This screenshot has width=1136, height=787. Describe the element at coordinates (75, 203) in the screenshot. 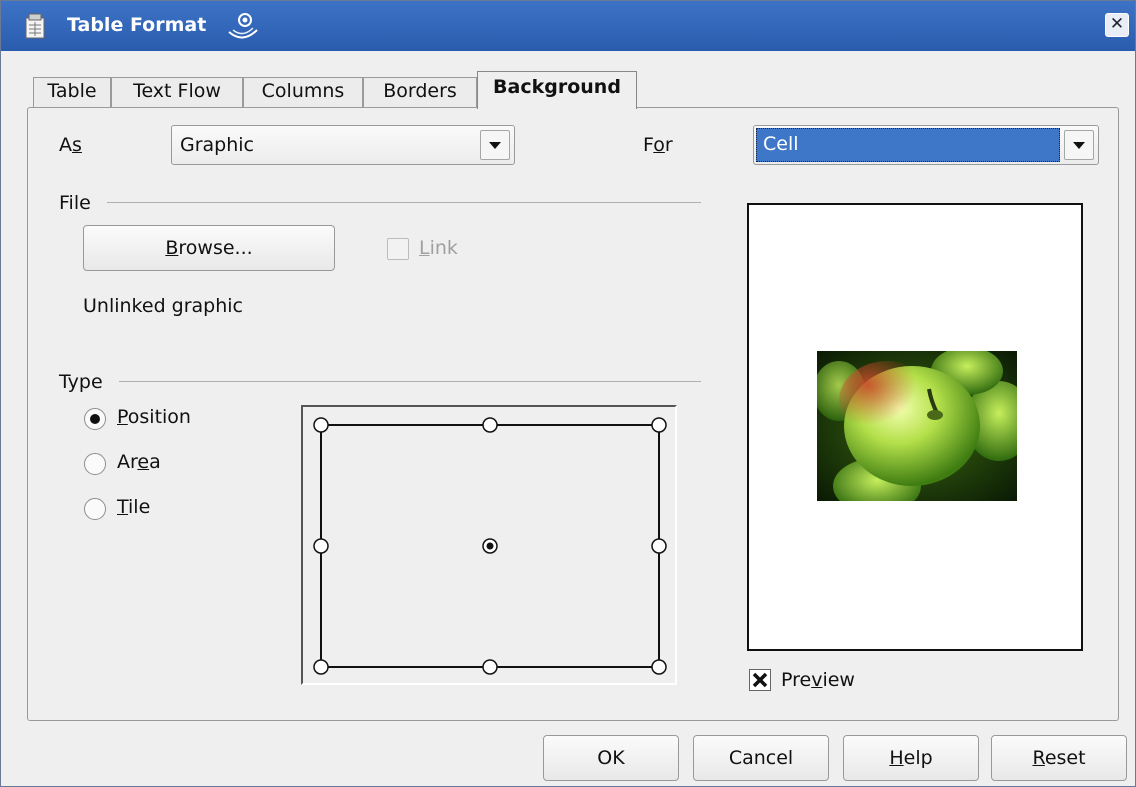

I see `file-group-label: File` at that location.